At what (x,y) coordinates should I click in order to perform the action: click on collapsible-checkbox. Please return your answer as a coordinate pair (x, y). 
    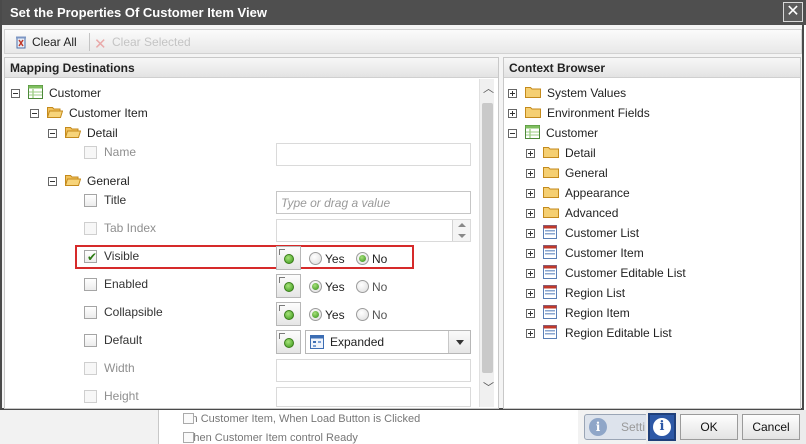
    Looking at the image, I should click on (90, 312).